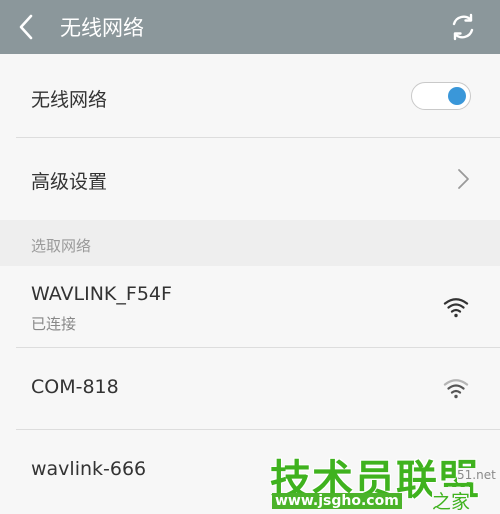 The height and width of the screenshot is (514, 500). Describe the element at coordinates (69, 182) in the screenshot. I see `advanced-settings-label: 高级设置` at that location.